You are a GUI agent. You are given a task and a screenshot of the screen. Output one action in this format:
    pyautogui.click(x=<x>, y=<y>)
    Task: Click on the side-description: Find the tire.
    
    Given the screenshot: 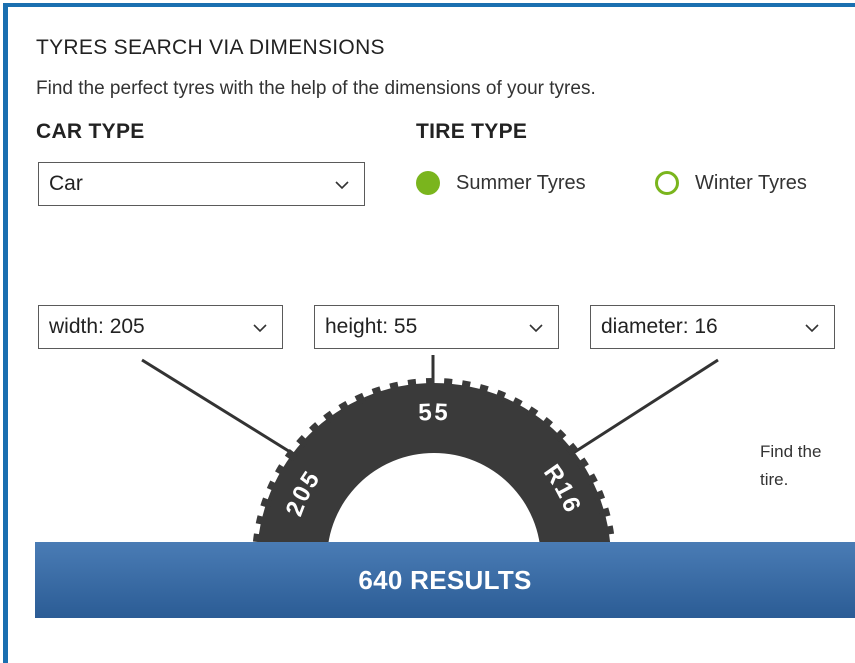 What is the action you would take?
    pyautogui.click(x=807, y=466)
    